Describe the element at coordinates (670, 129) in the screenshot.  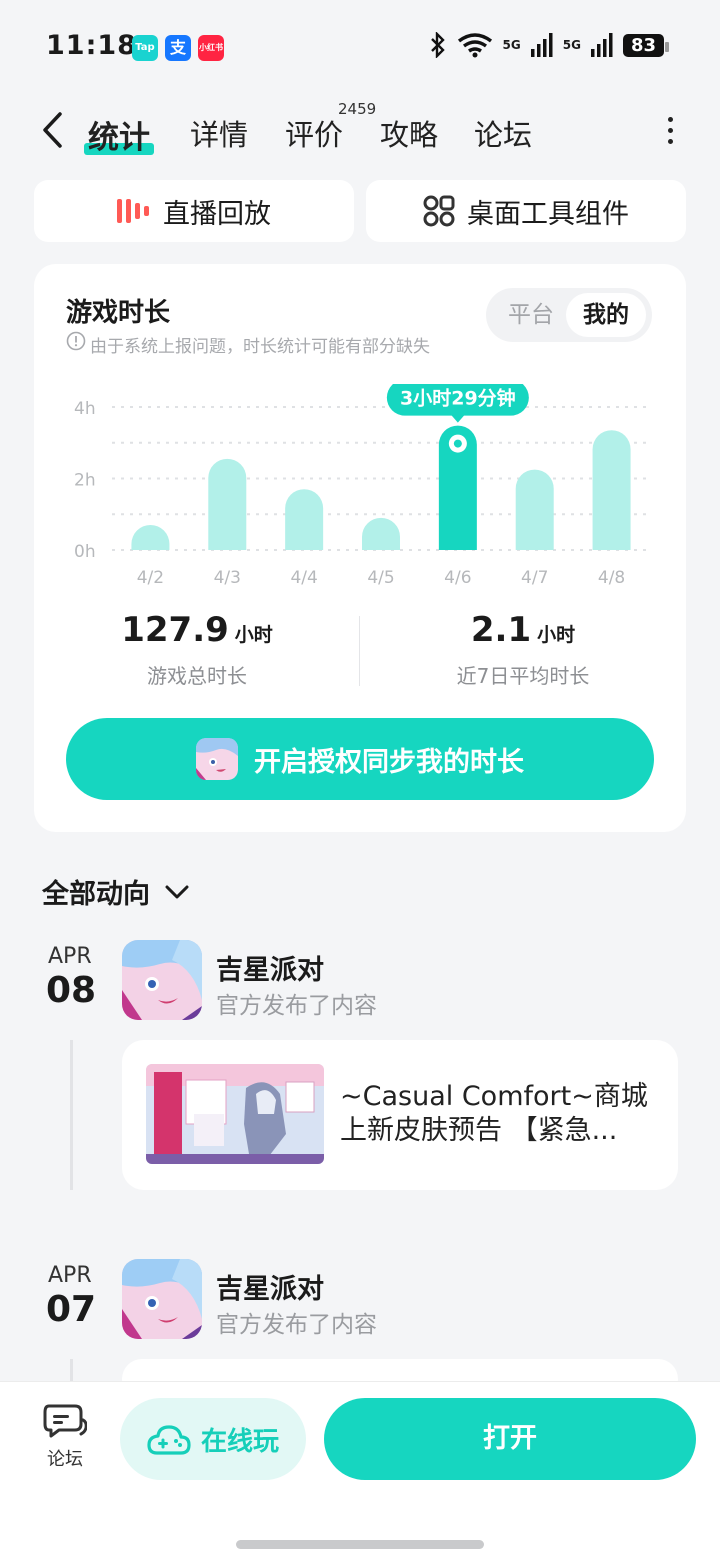
I see `more-options-icon` at that location.